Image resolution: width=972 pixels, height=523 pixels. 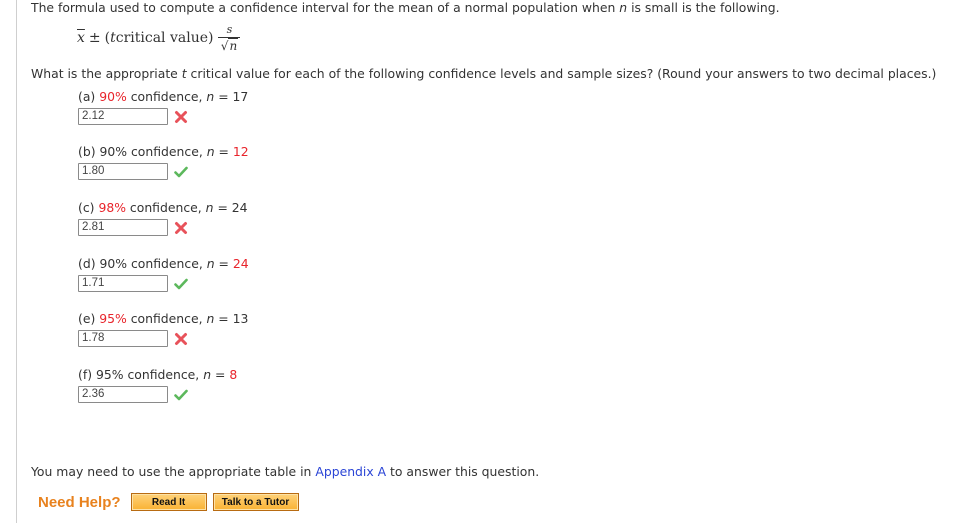 What do you see at coordinates (229, 29) in the screenshot?
I see `formula-numerator: s` at bounding box center [229, 29].